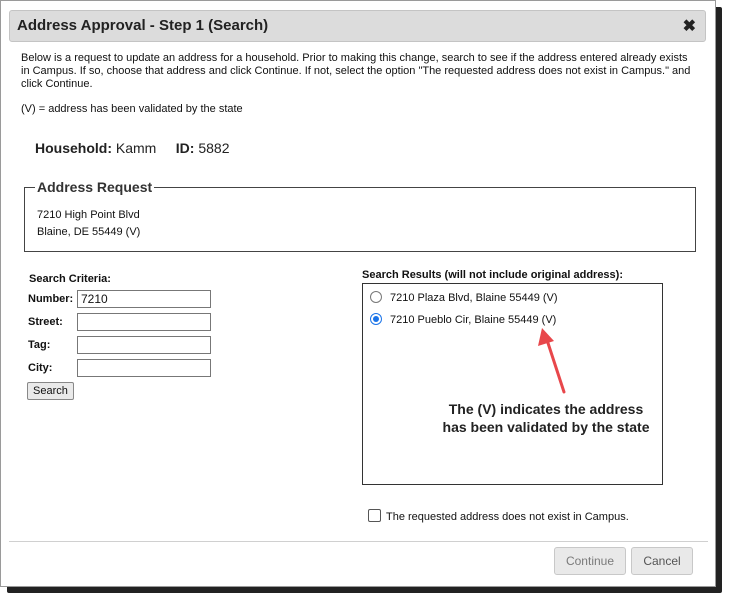  Describe the element at coordinates (185, 148) in the screenshot. I see `household-id-label: ID:` at that location.